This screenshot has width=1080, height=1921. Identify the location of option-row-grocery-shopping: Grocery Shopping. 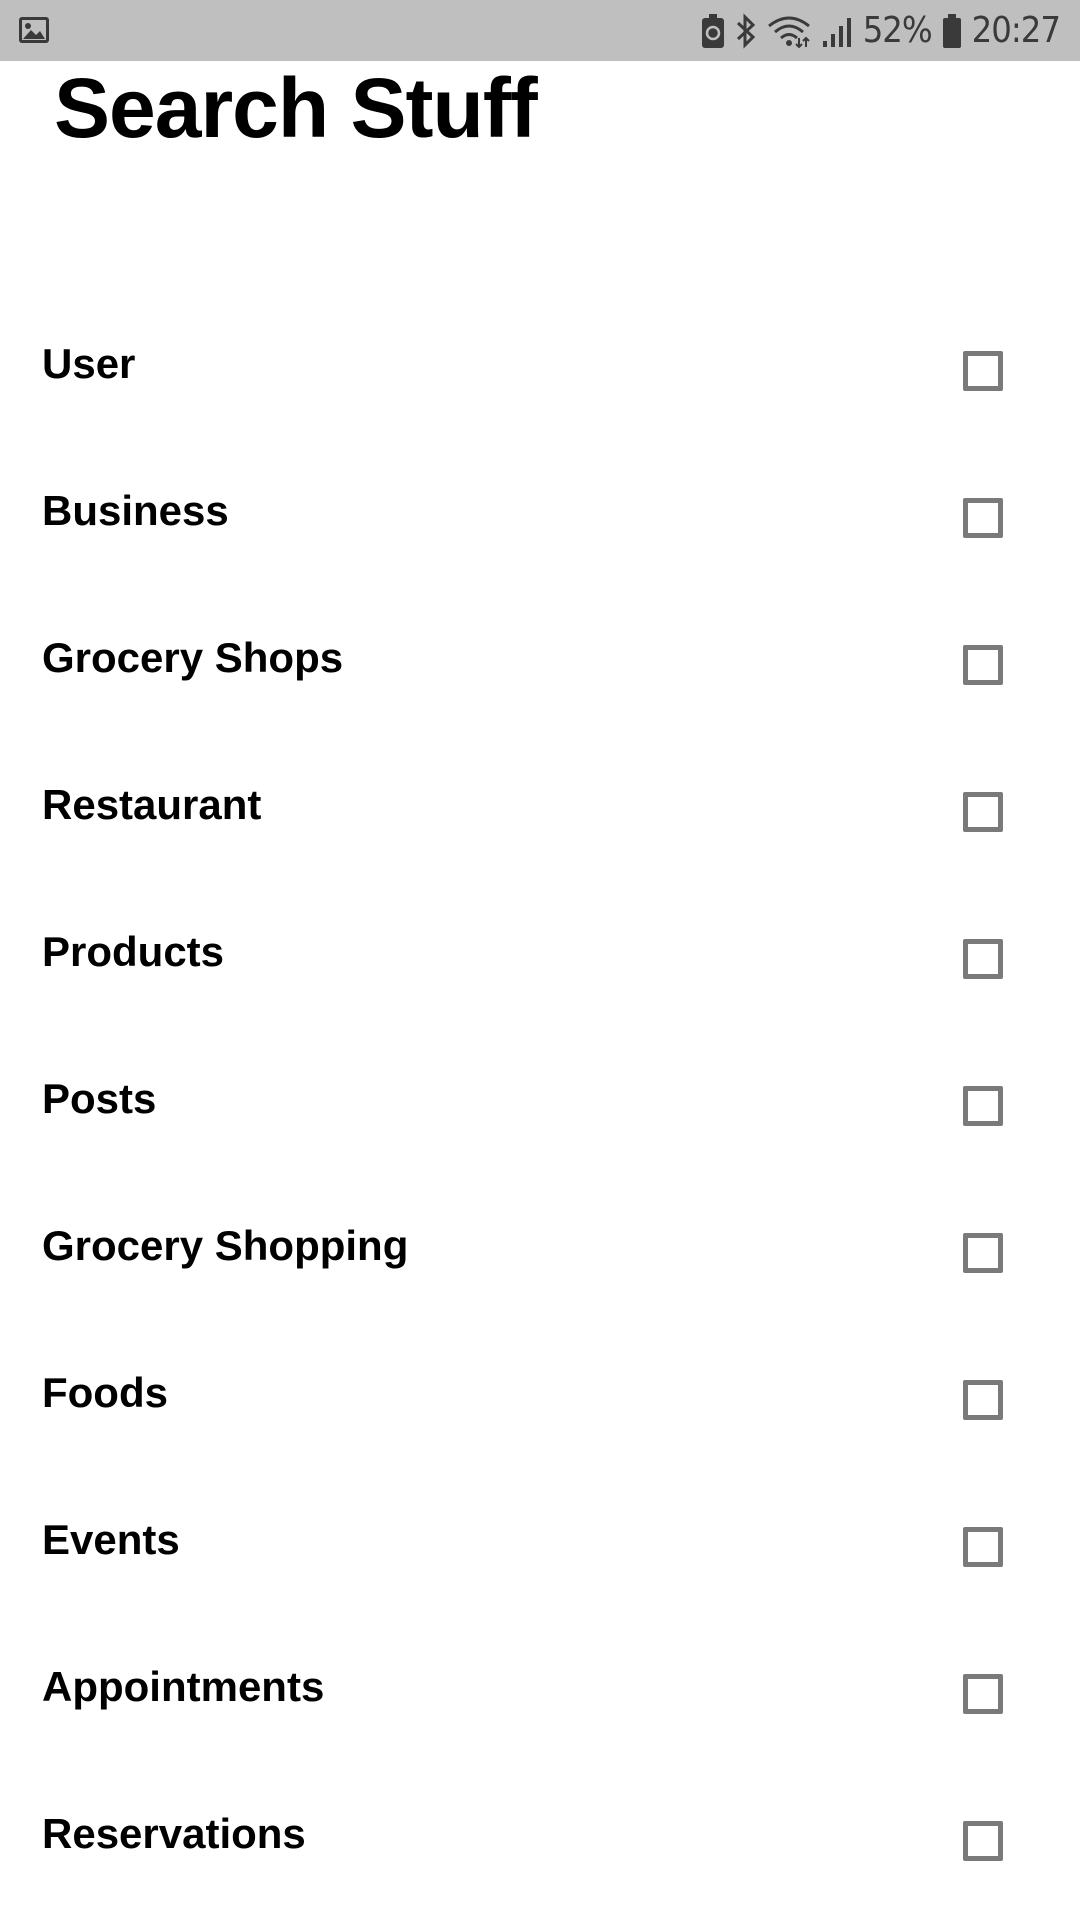
(540, 1259).